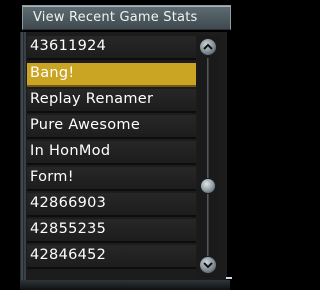  What do you see at coordinates (52, 73) in the screenshot?
I see `list-item-label: Bang!` at bounding box center [52, 73].